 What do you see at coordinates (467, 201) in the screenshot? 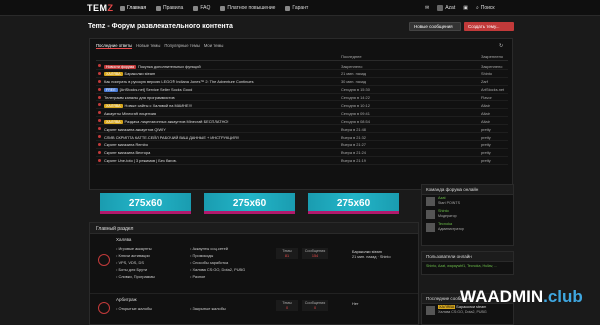
I see `team-member: Azat Start POINTS` at bounding box center [467, 201].